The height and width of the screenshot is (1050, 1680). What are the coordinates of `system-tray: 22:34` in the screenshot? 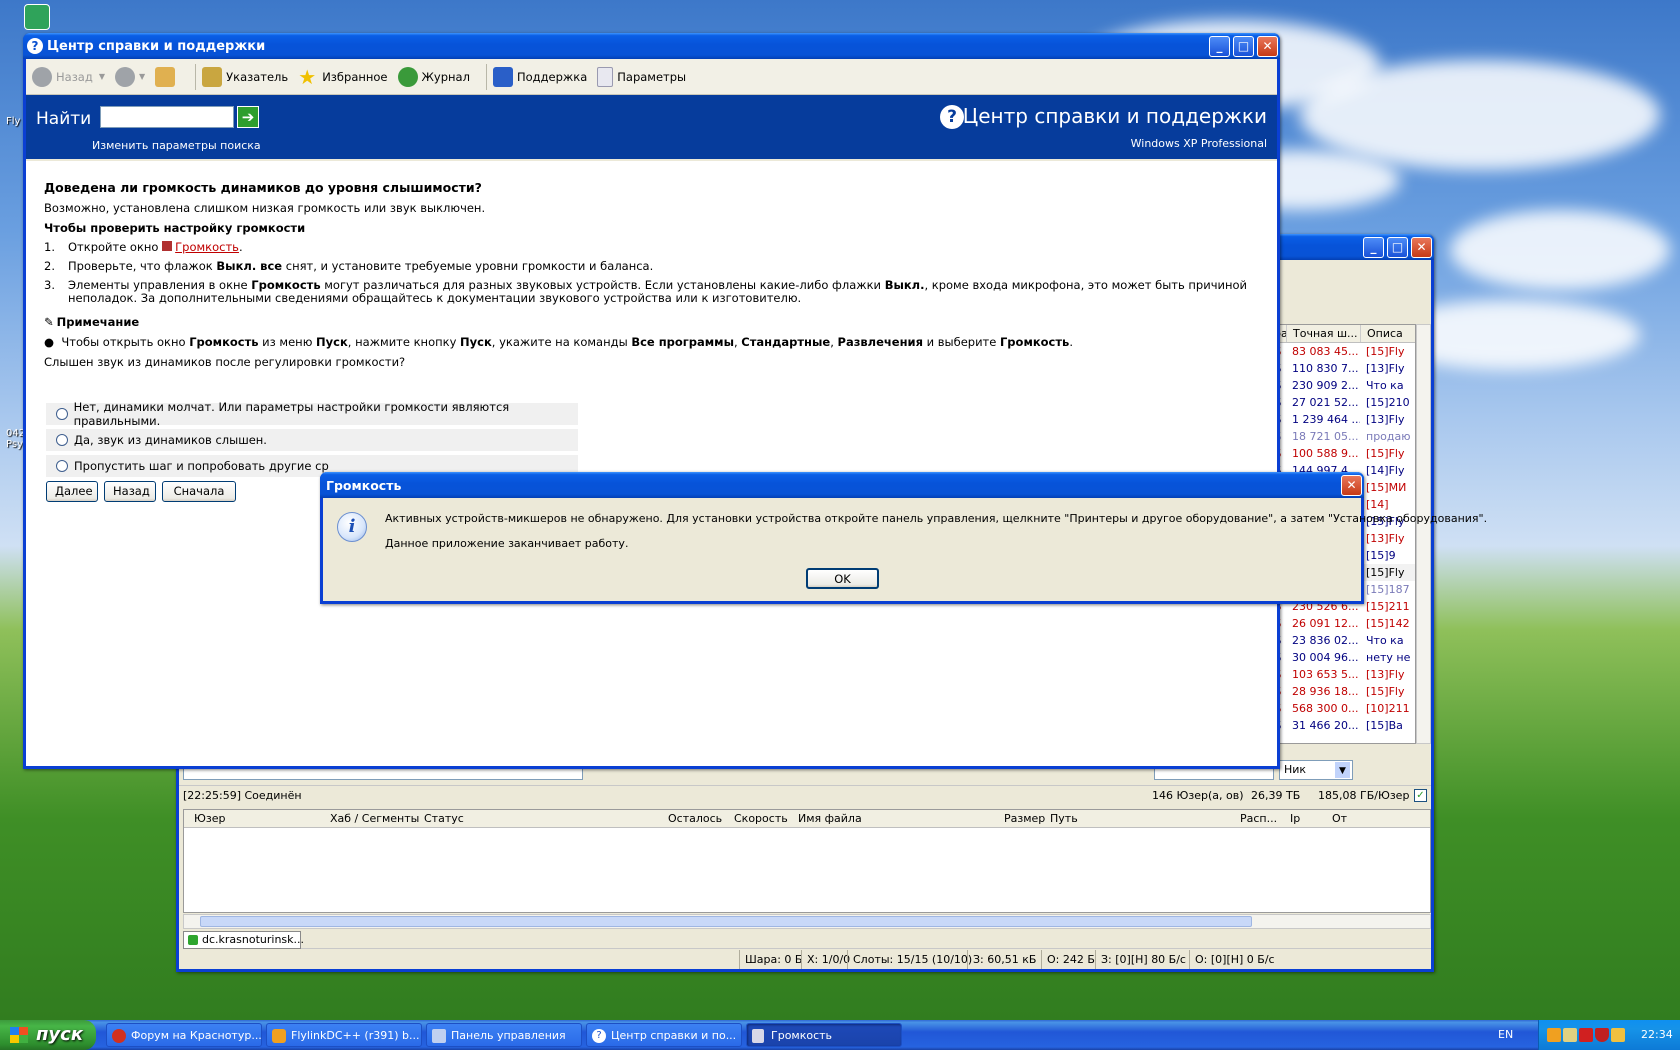 It's located at (1609, 1035).